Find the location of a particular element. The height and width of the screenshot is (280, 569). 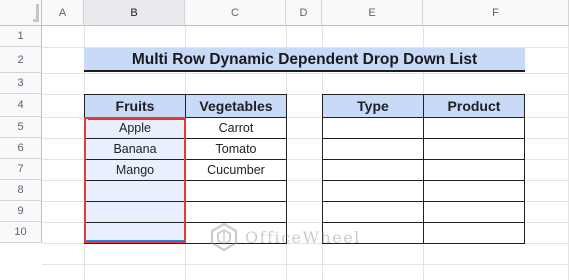

row-header-6: 6 is located at coordinates (21, 148).